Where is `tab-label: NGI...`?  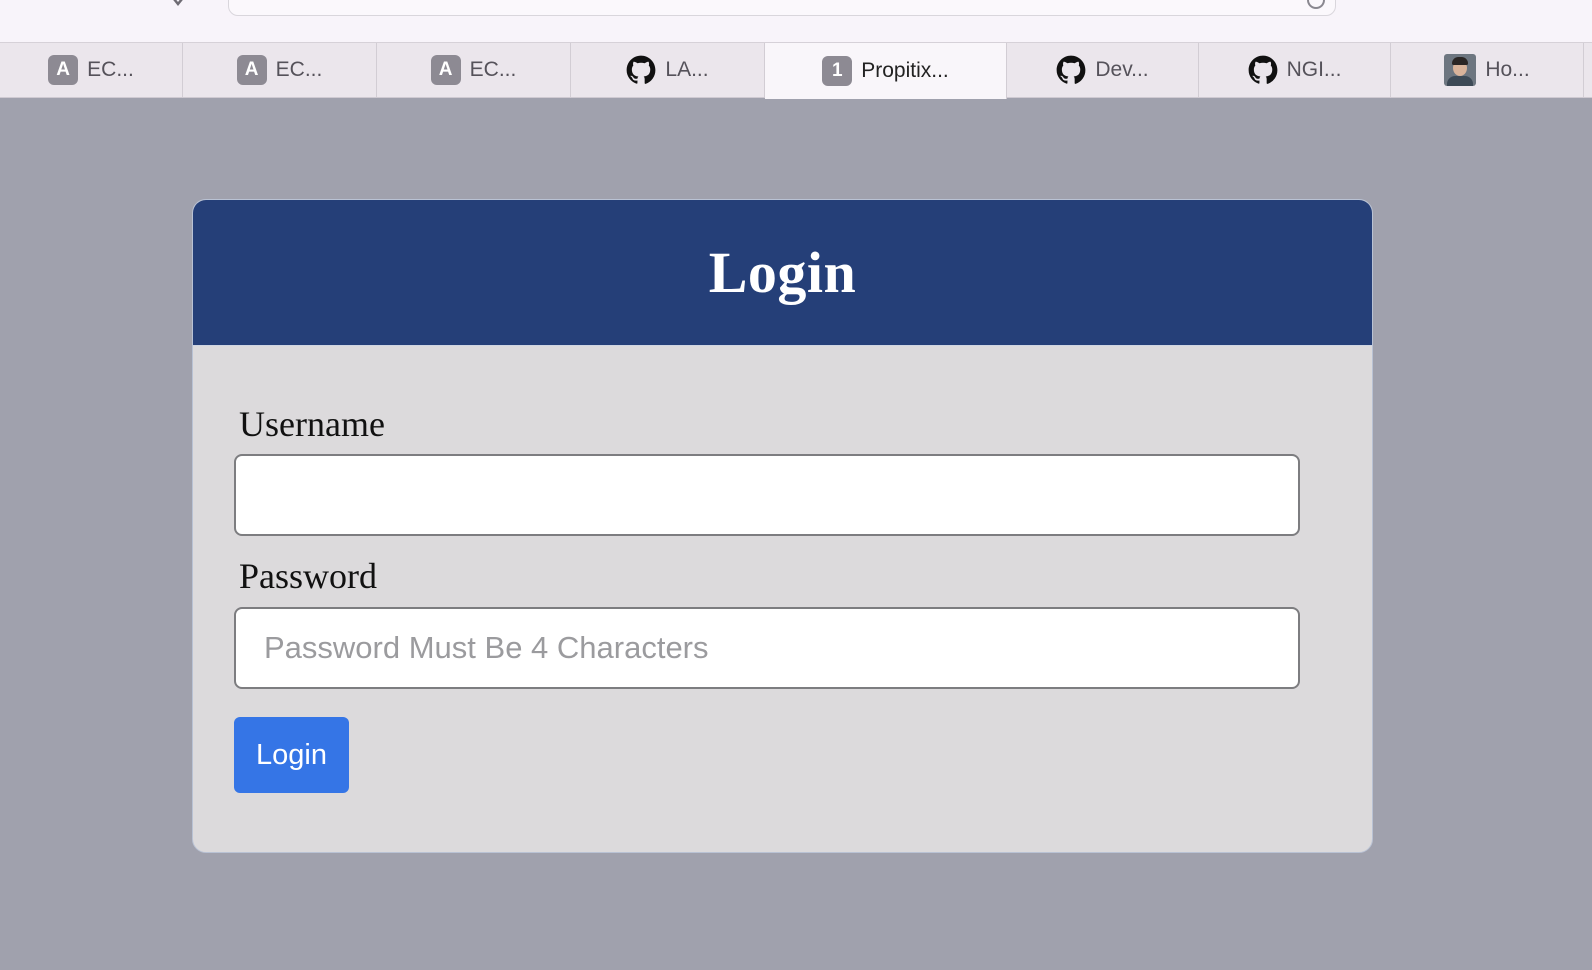 tab-label: NGI... is located at coordinates (1314, 69).